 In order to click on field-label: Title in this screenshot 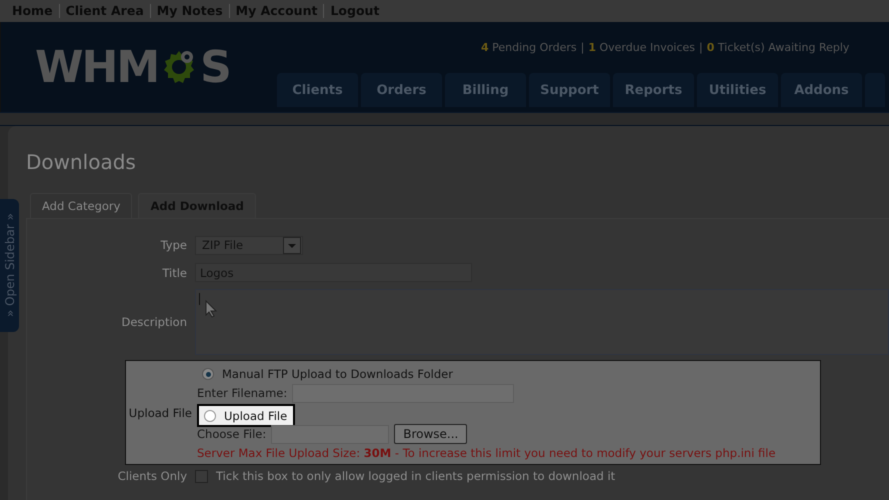, I will do `click(174, 273)`.